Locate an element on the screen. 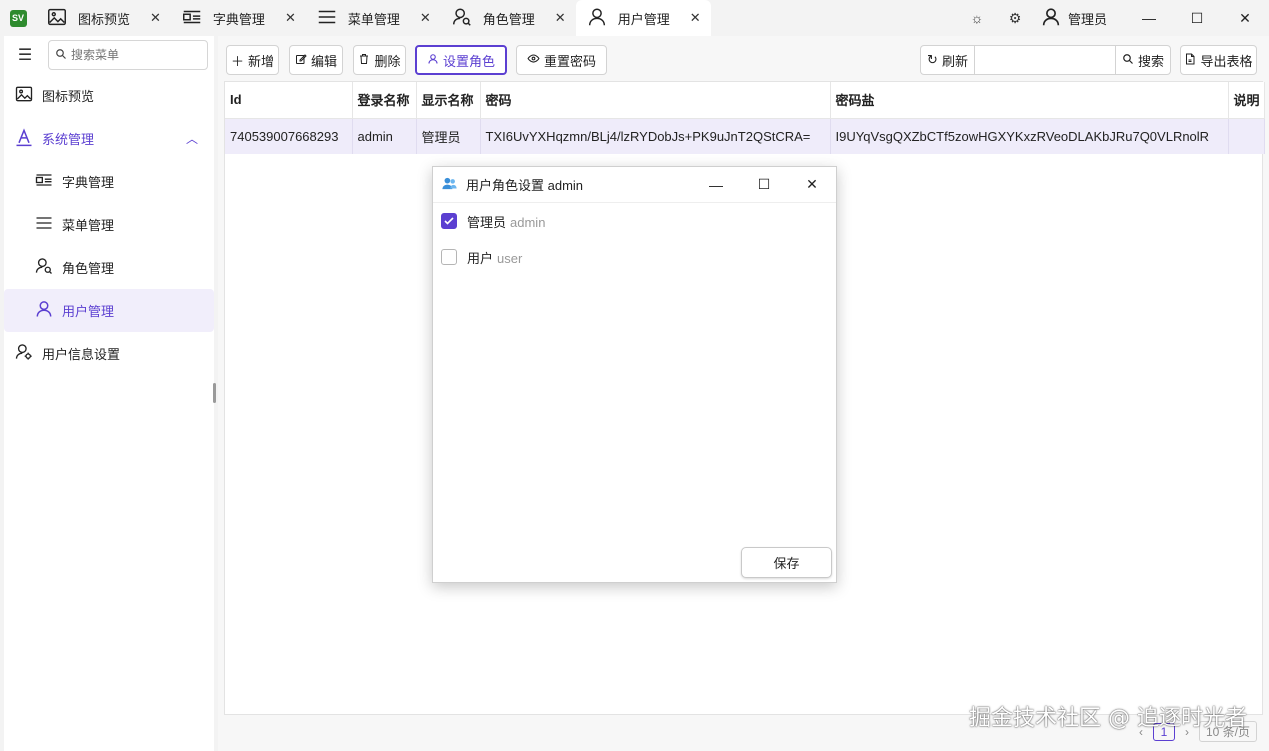  role-checkbox-user is located at coordinates (449, 257).